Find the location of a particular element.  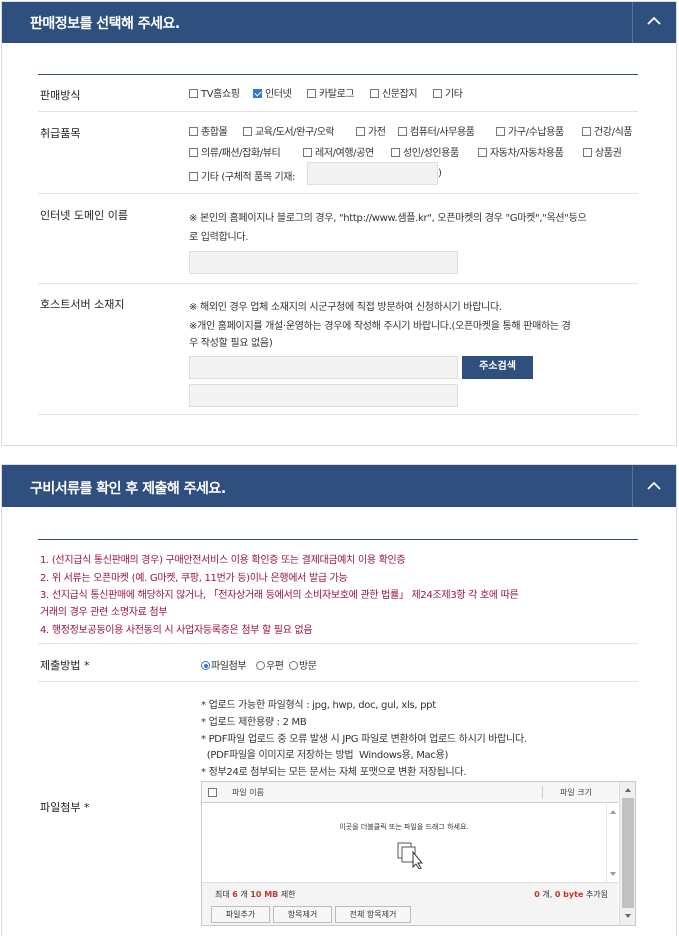

sales-method-label: 판매방식 is located at coordinates (60, 95).